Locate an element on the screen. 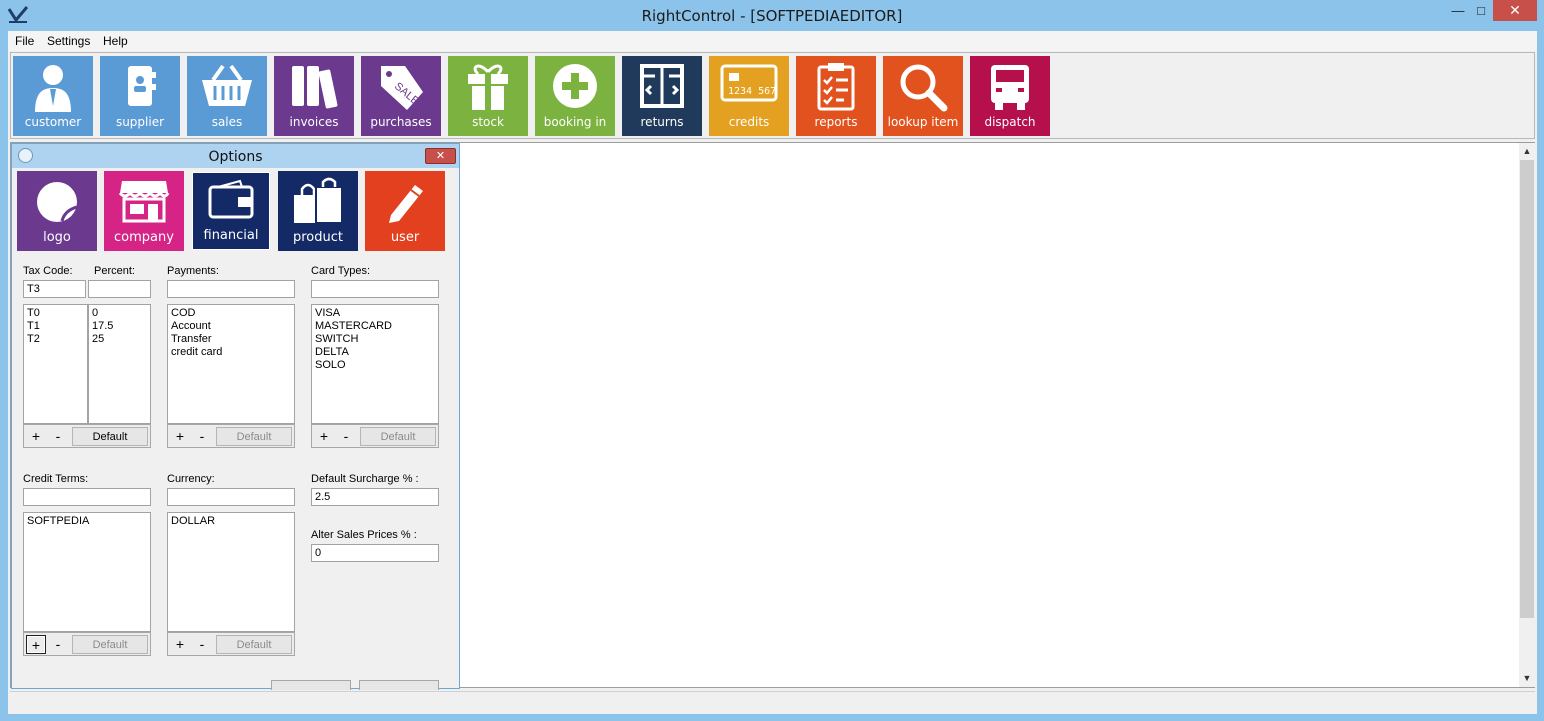  vertical-scrollbar: ▲ ▼ is located at coordinates (1527, 415).